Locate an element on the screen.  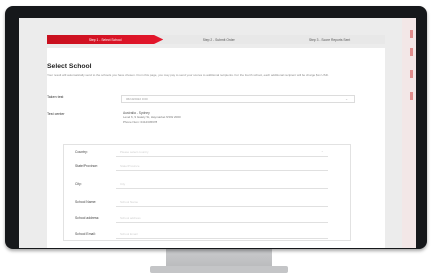
city-underline is located at coordinates (222, 188).